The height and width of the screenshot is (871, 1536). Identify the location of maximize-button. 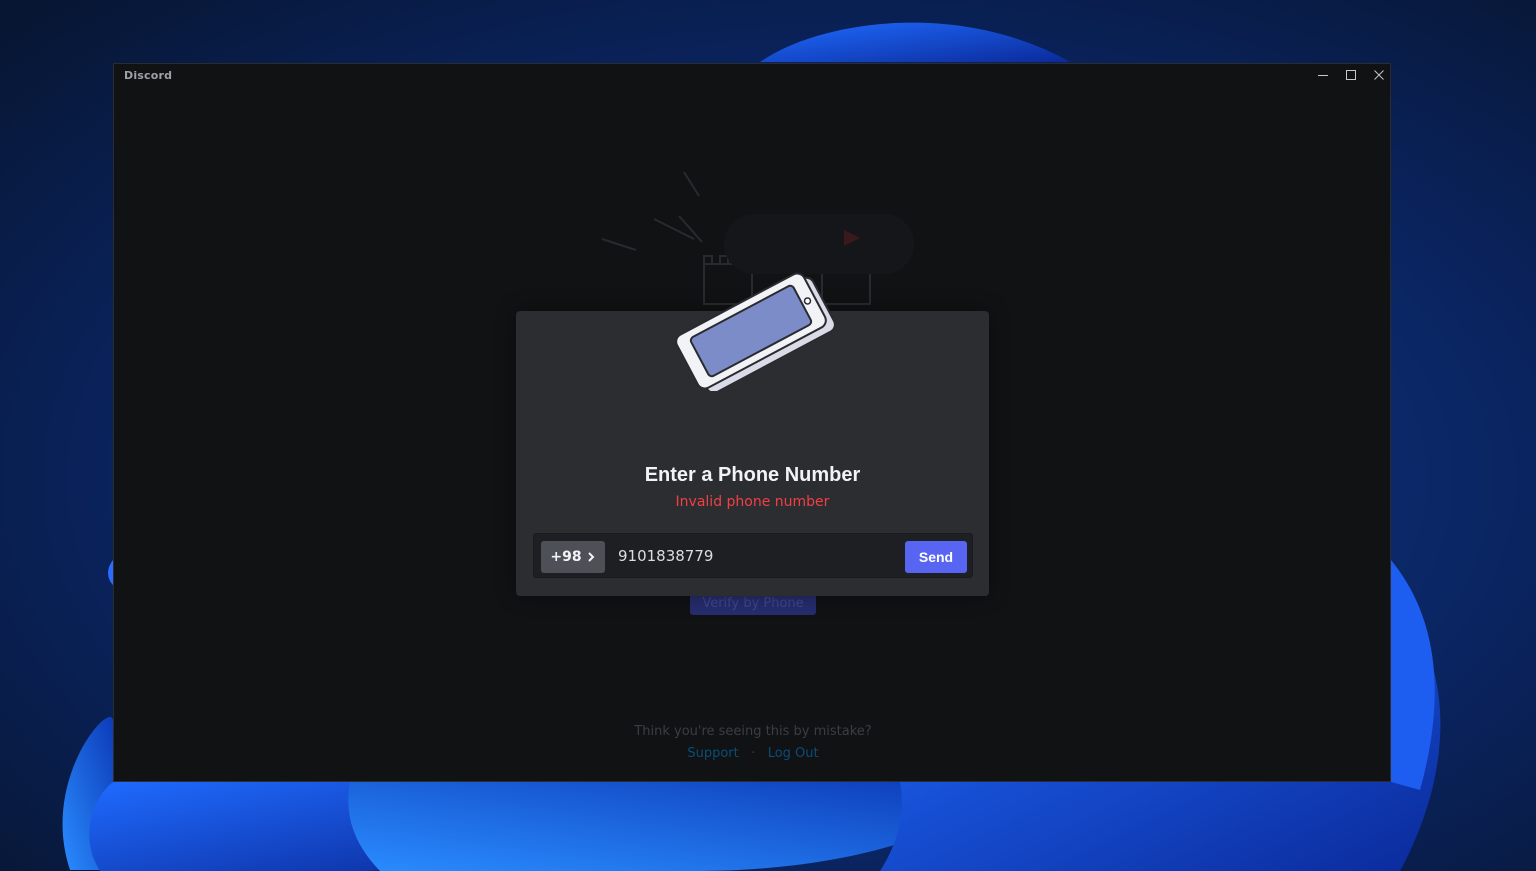
(1351, 75).